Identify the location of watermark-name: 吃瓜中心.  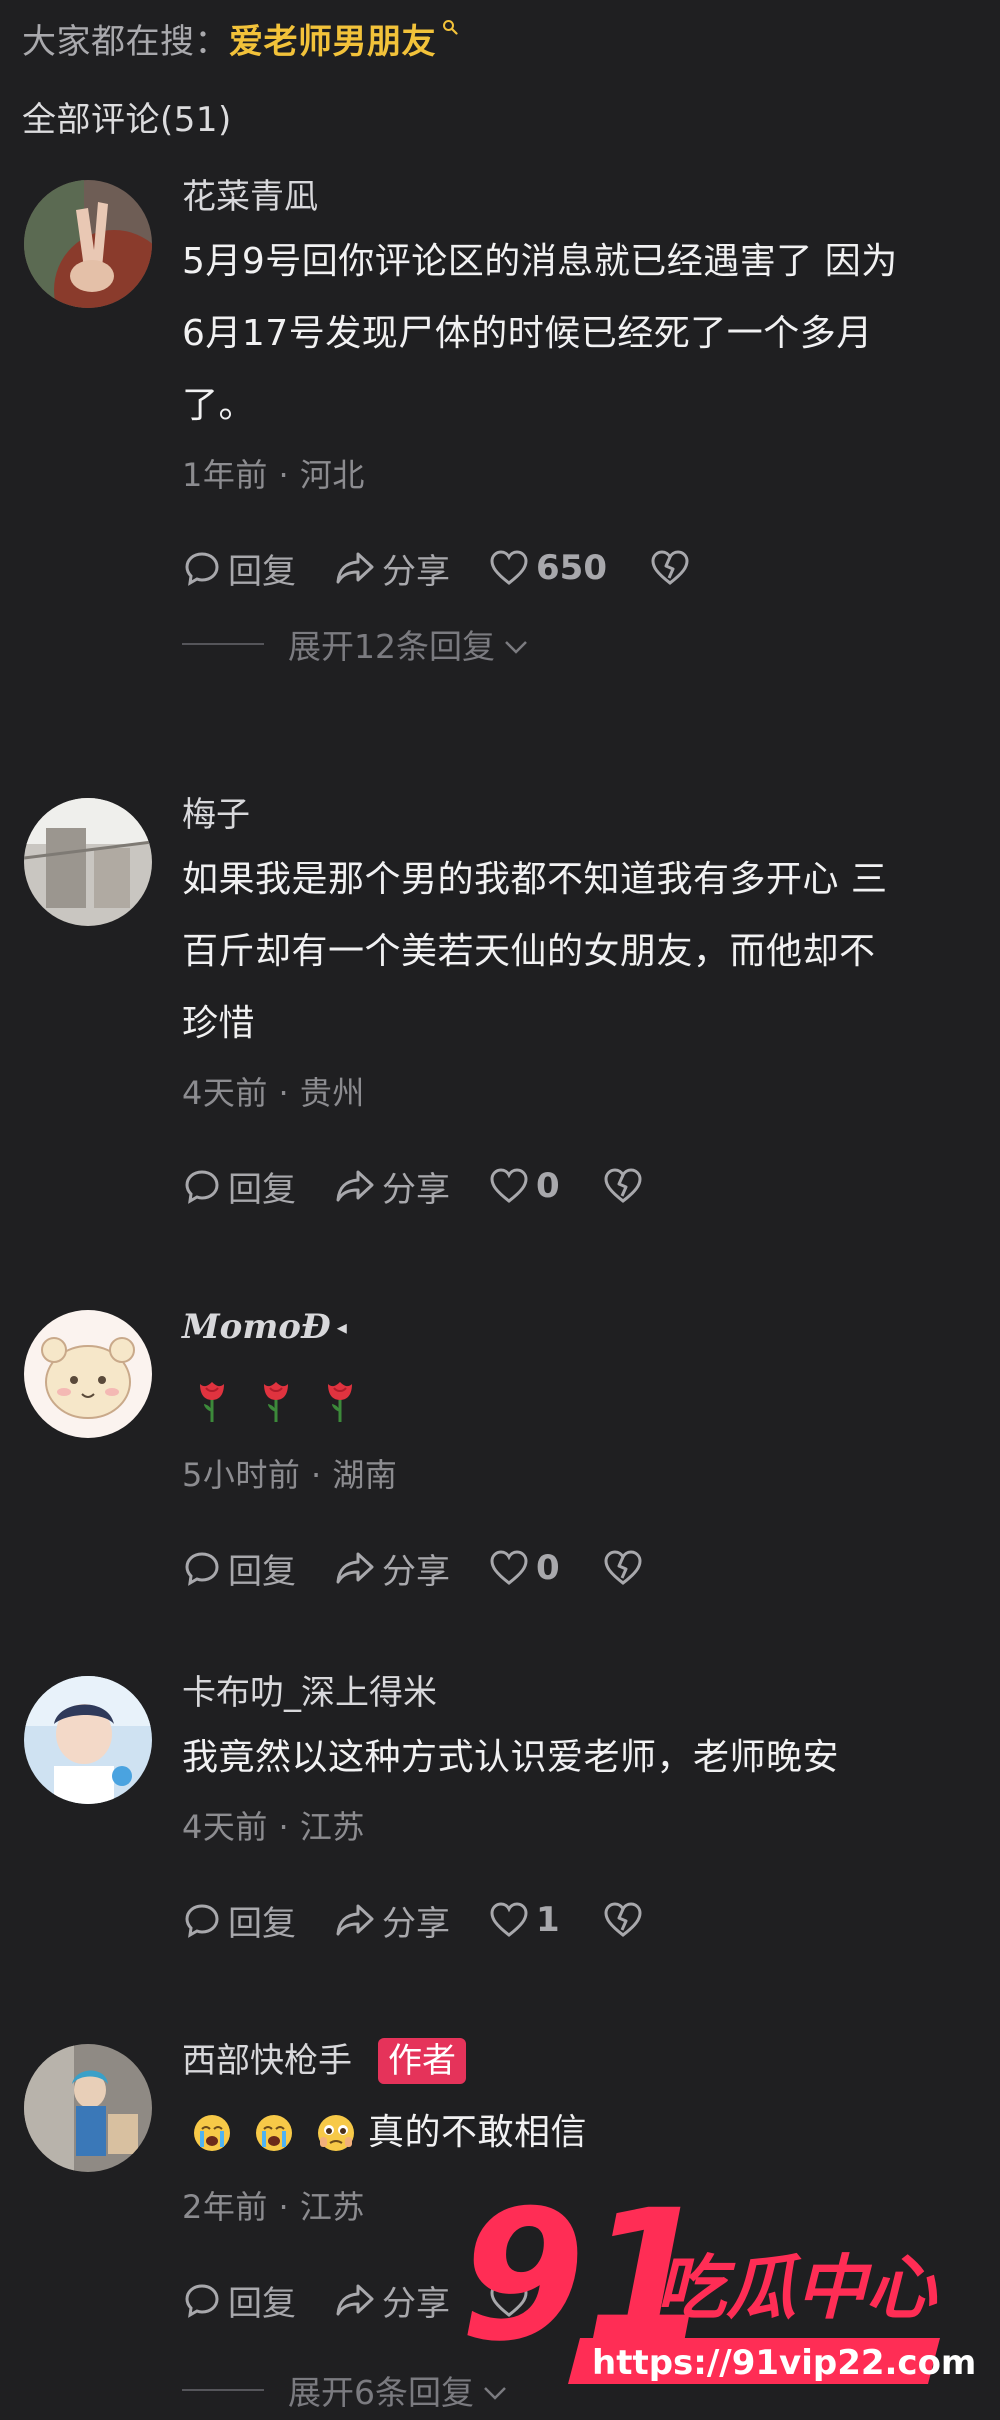
(797, 2288).